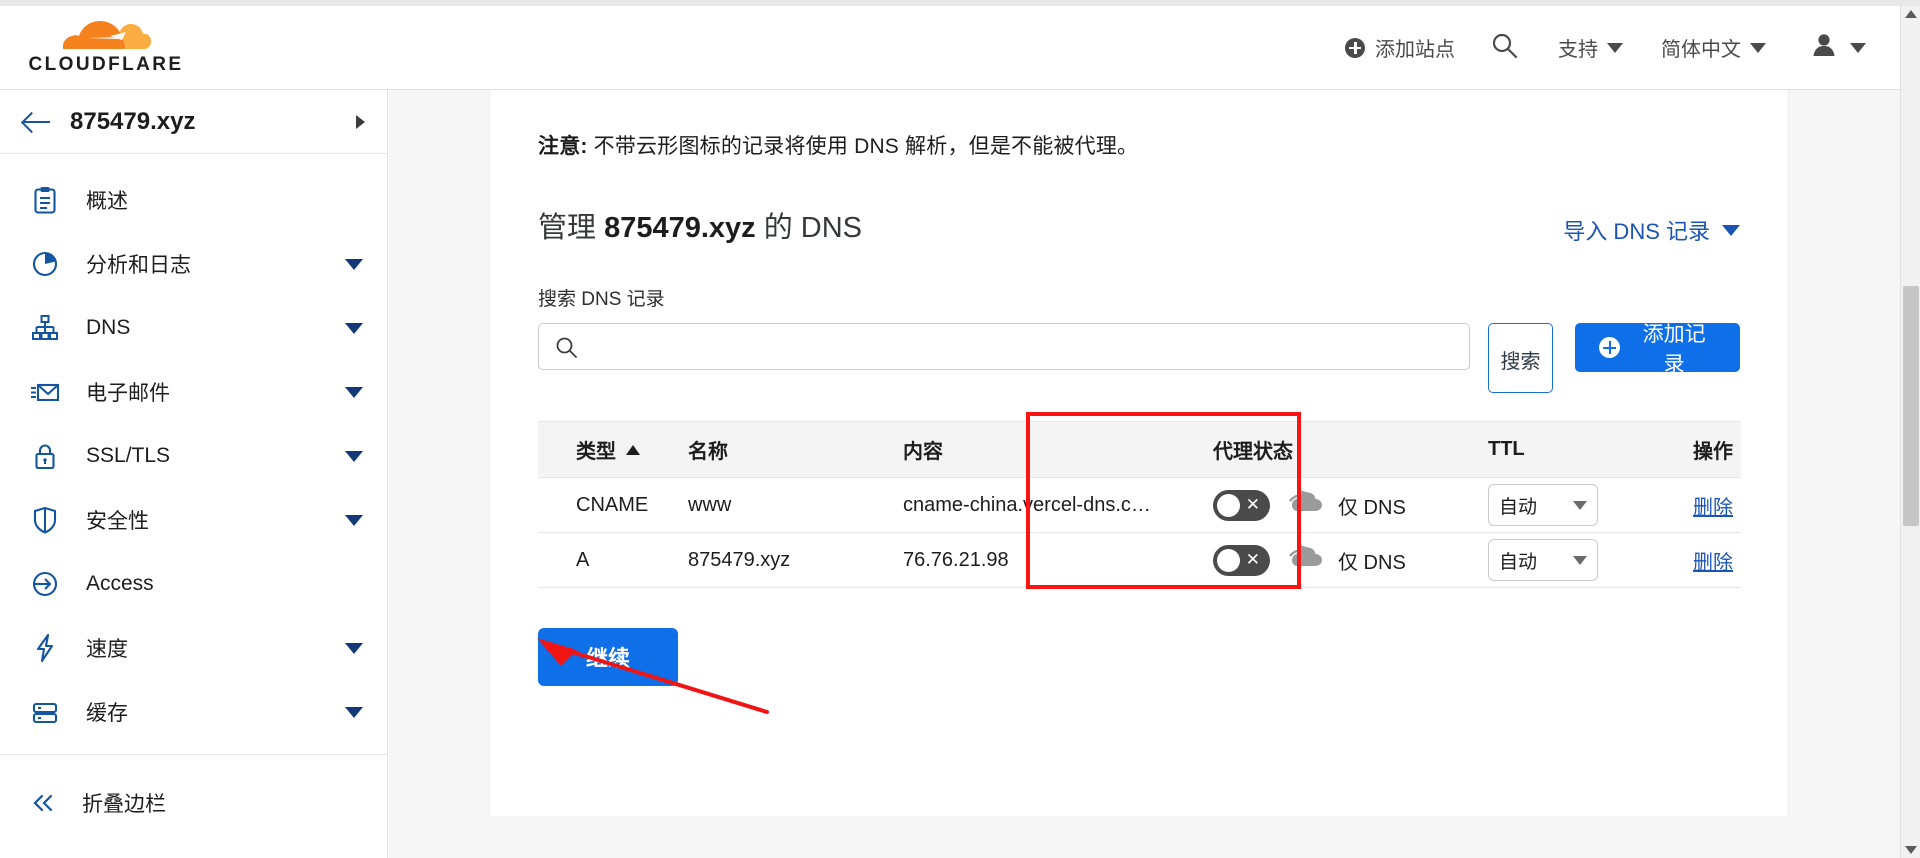 This screenshot has width=1920, height=858. Describe the element at coordinates (193, 456) in the screenshot. I see `sidebar-item-ssl-tls: SSL/TLS` at that location.